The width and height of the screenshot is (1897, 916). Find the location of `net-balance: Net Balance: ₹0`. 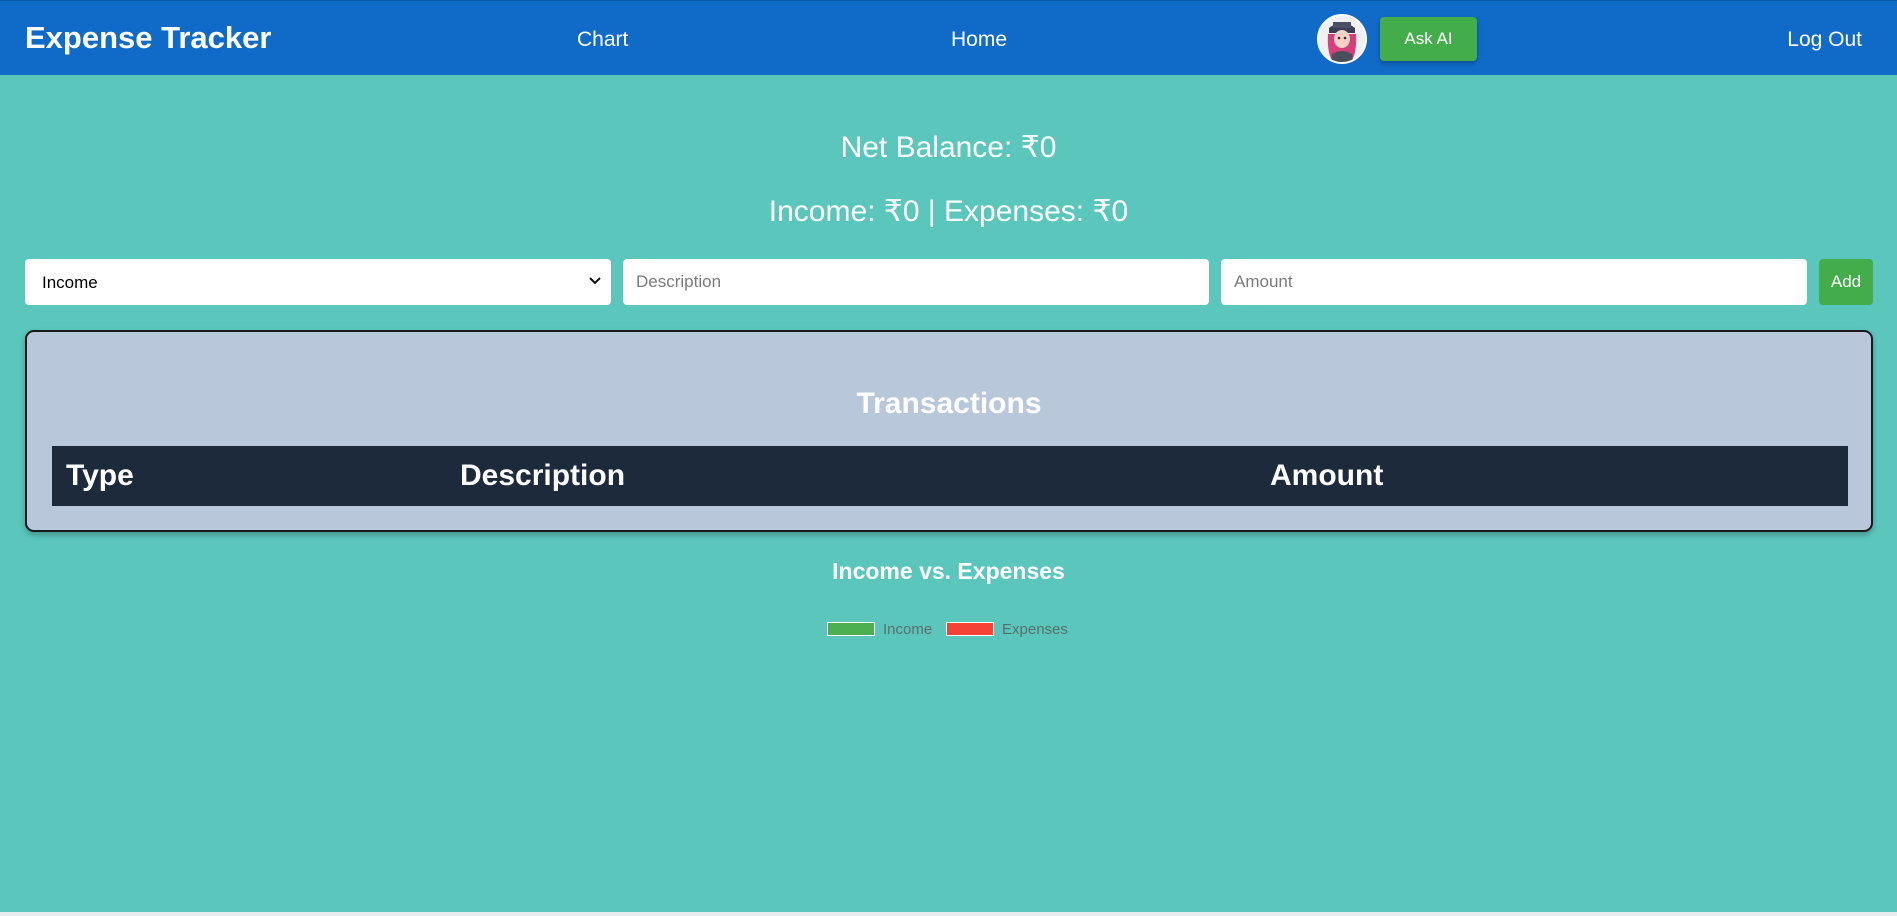

net-balance: Net Balance: ₹0 is located at coordinates (948, 147).